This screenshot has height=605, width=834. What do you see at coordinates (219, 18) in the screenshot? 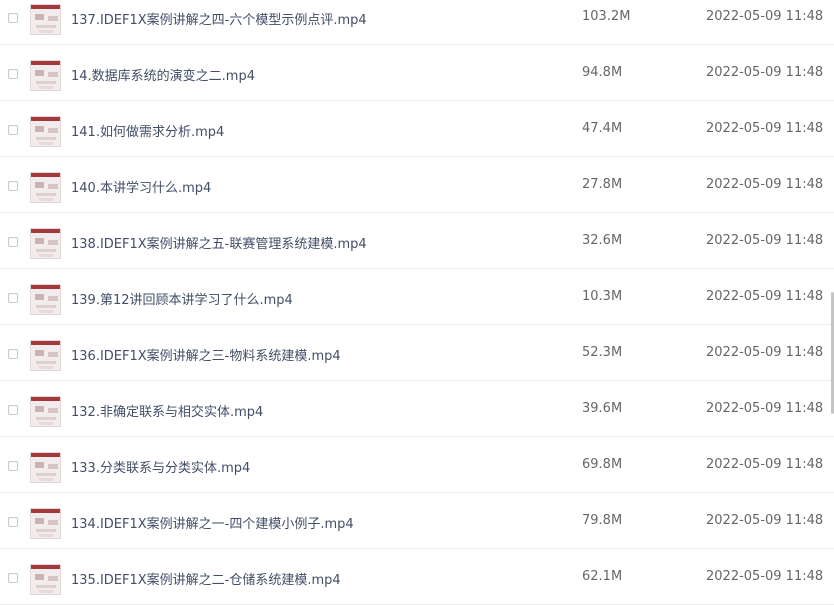
I see `file-name: 137.IDEF1X案例讲解之四-六个模型示例点评.mp4` at bounding box center [219, 18].